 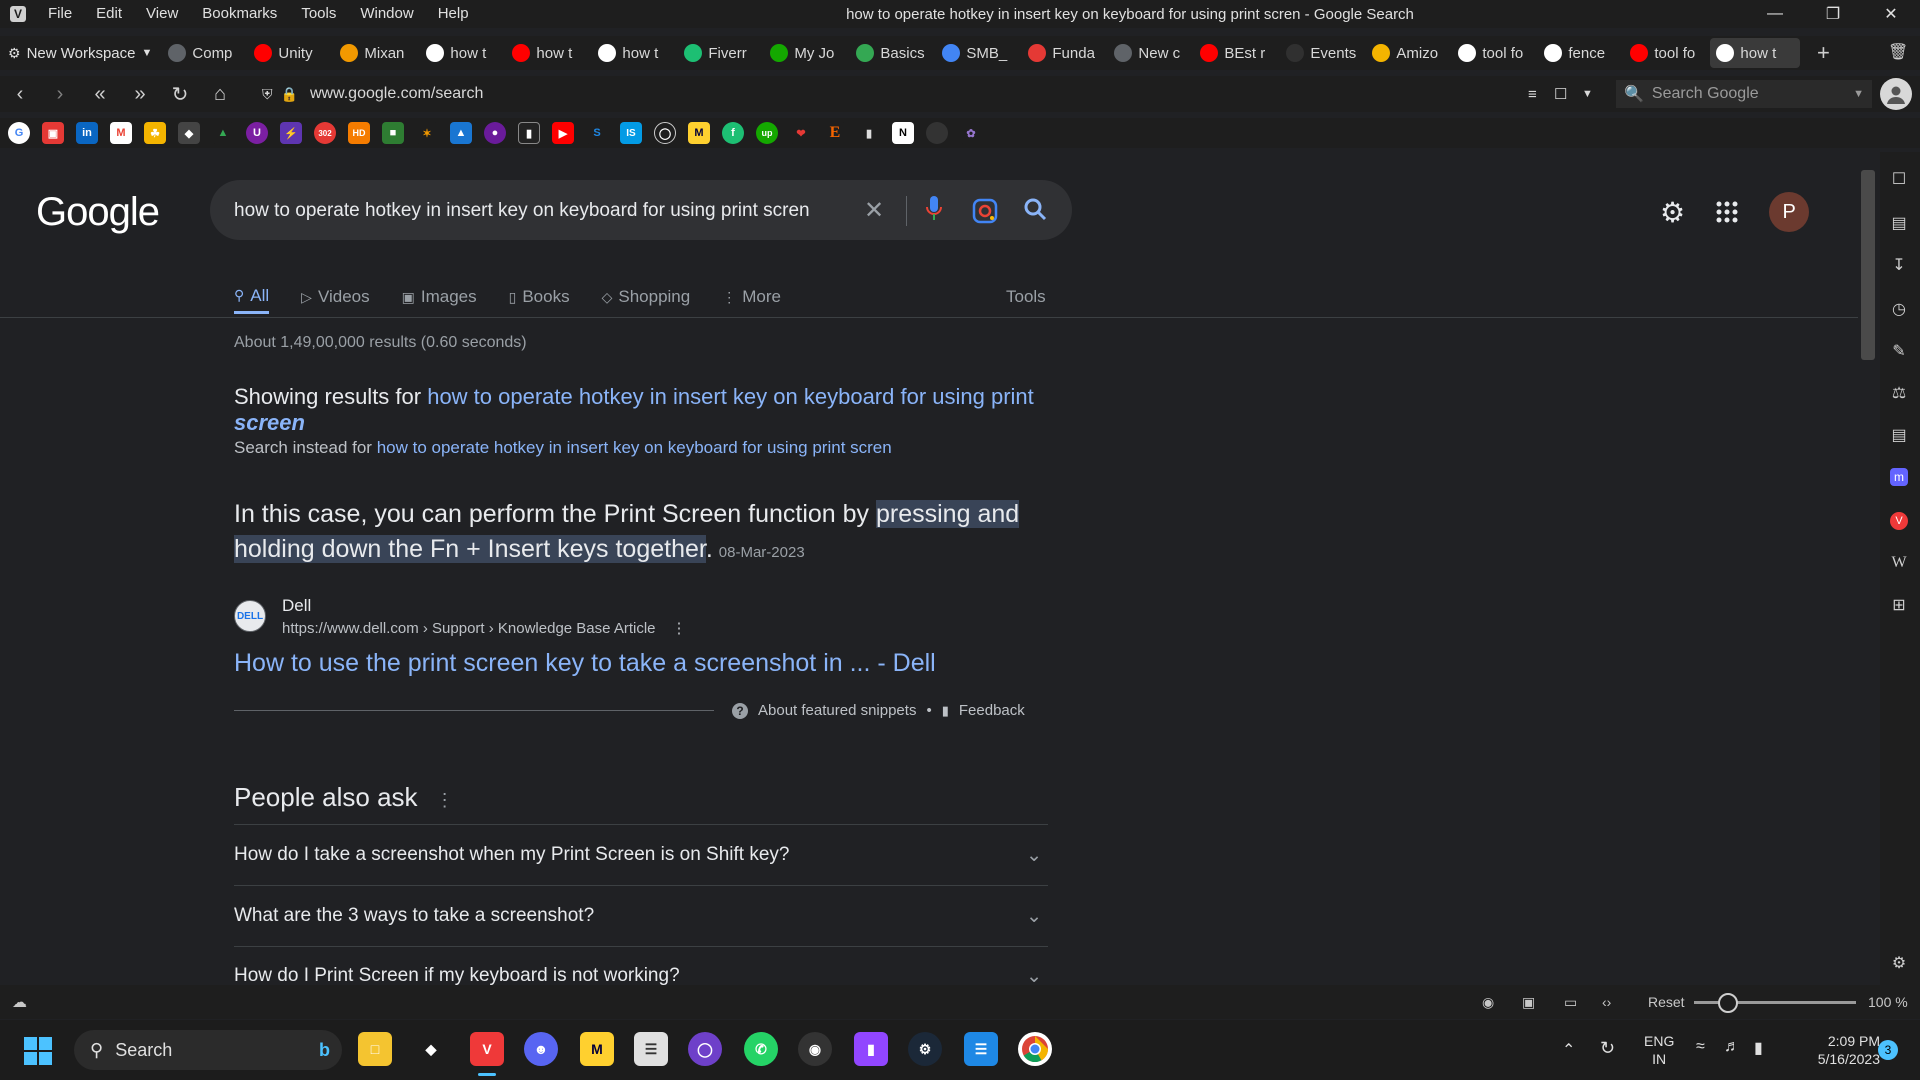 I want to click on browser-tab: New c, so click(x=1150, y=53).